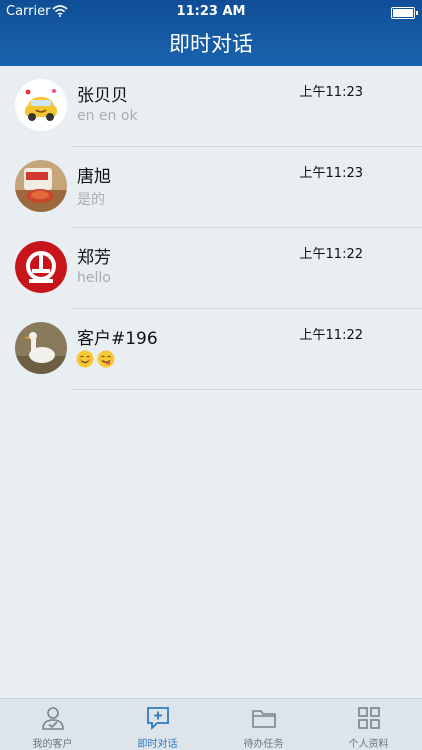  Describe the element at coordinates (52, 744) in the screenshot. I see `tab-label: 我的客户` at that location.